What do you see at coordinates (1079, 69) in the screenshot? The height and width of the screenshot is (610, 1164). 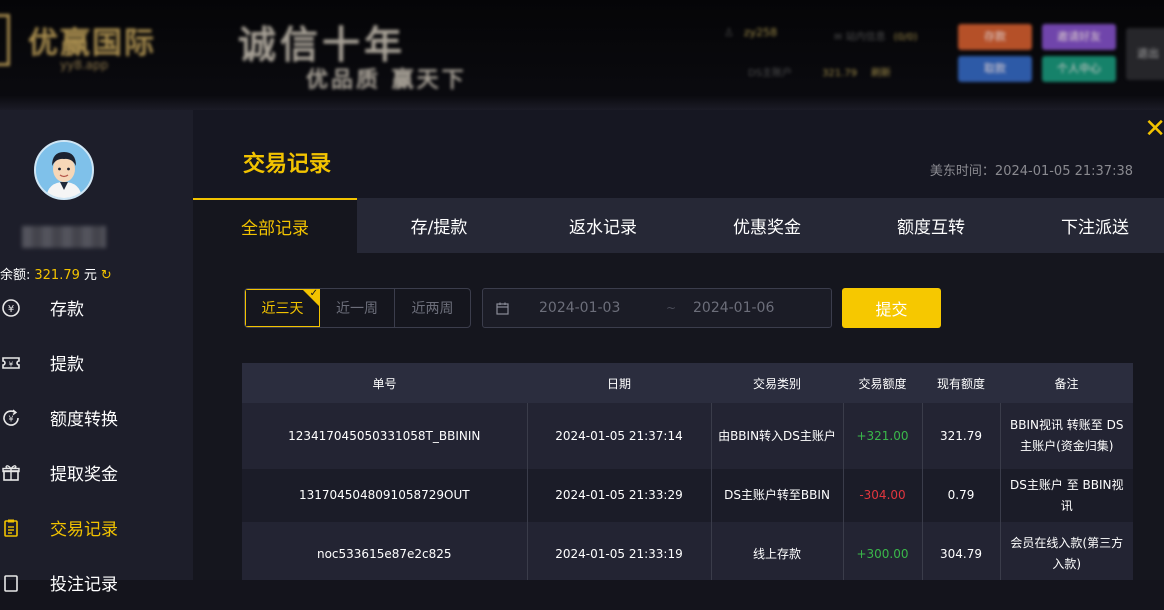 I see `header-profile-button: 个人中心` at bounding box center [1079, 69].